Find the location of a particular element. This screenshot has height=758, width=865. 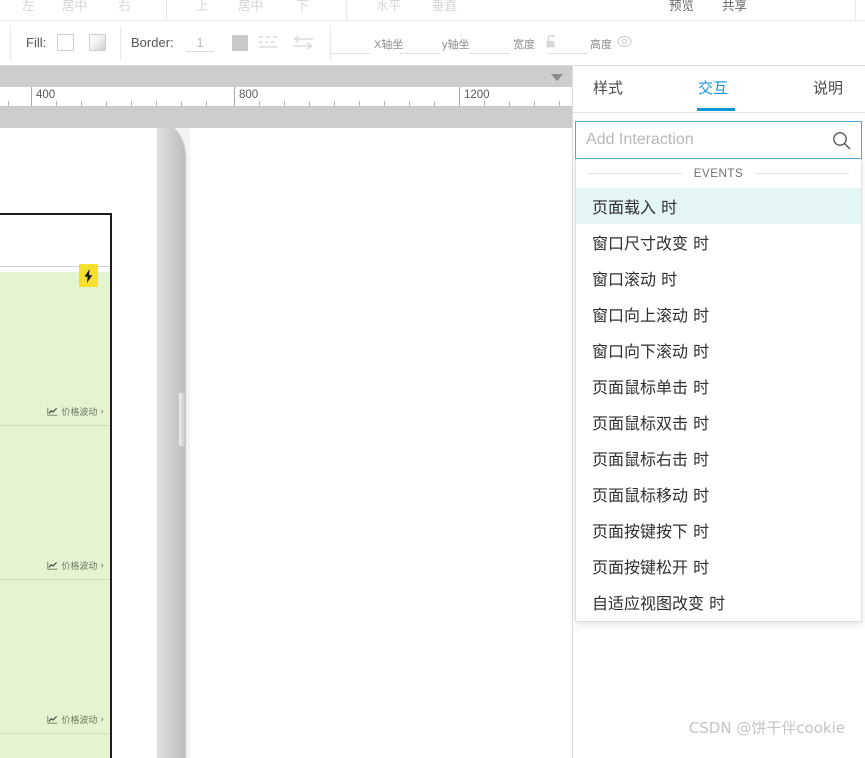

events-section-label: EVENTS is located at coordinates (718, 173).